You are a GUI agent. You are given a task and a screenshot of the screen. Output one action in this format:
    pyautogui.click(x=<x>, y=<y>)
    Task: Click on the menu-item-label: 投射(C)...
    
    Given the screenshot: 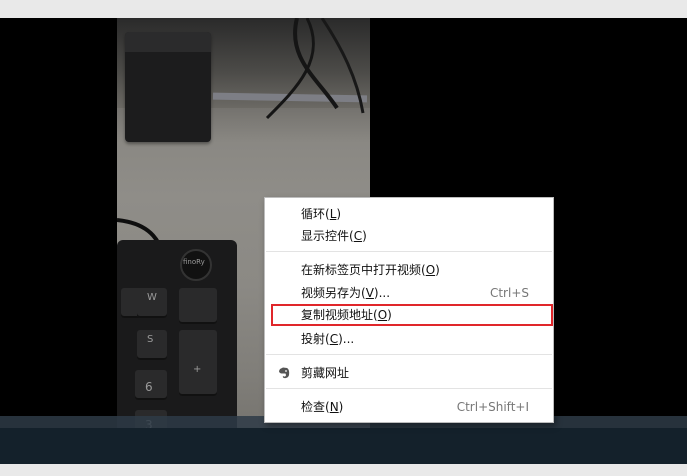 What is the action you would take?
    pyautogui.click(x=328, y=339)
    